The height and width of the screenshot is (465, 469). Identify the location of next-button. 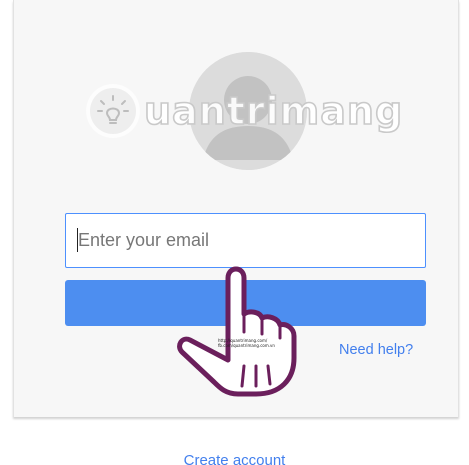
(245, 303).